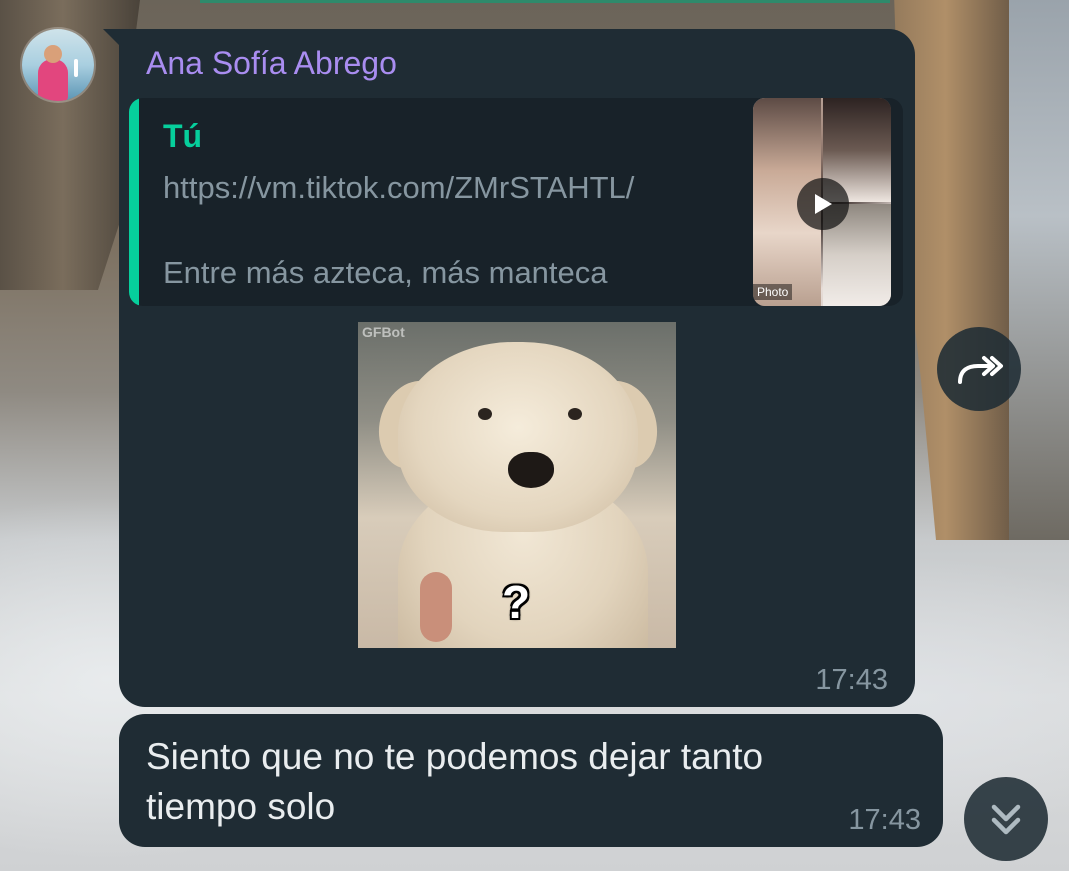 The width and height of the screenshot is (1069, 871). Describe the element at coordinates (53, 54) in the screenshot. I see `avatar-head` at that location.